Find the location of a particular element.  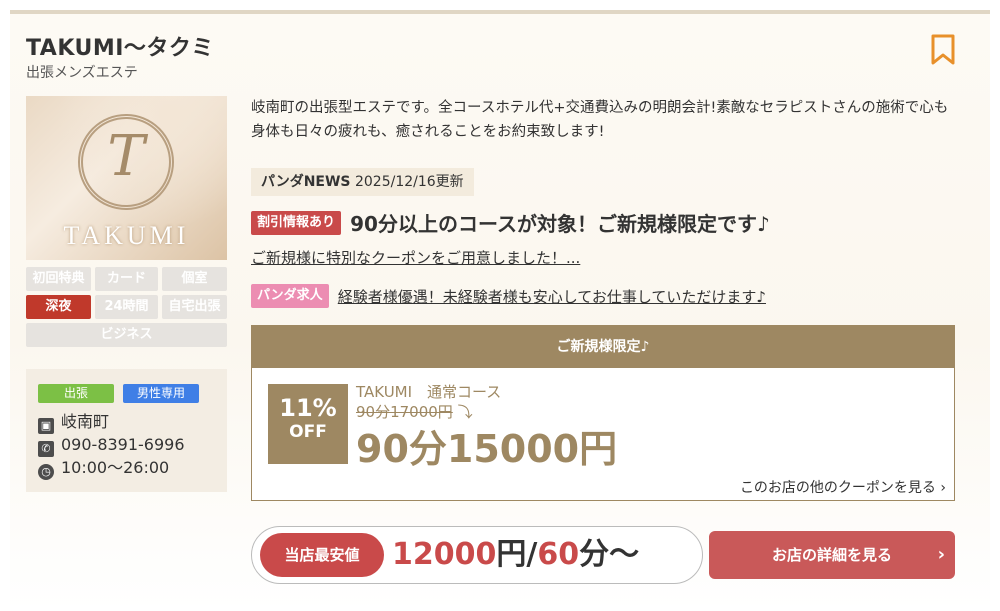

hours-row: ◷ 10:00〜26:00 is located at coordinates (104, 468).